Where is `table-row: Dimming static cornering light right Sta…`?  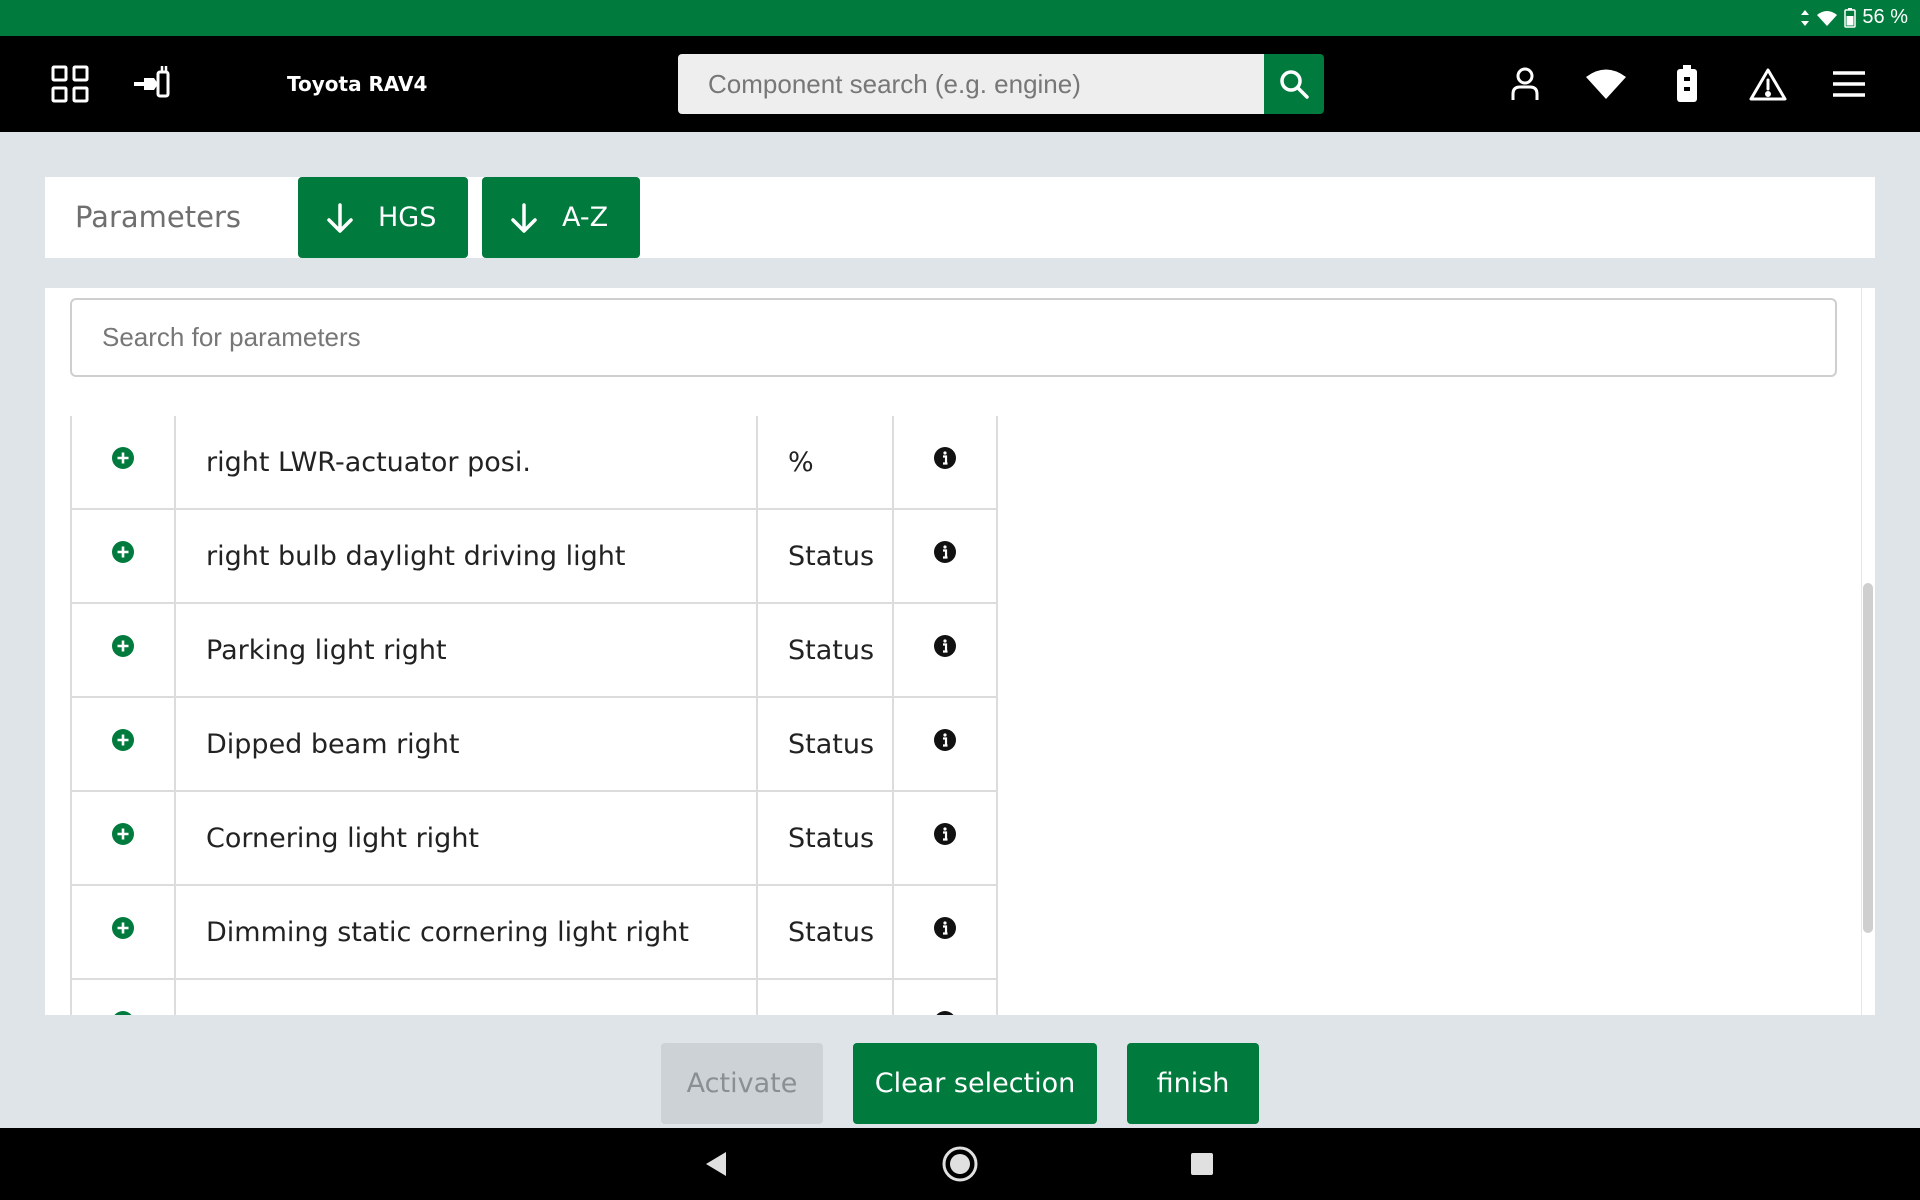
table-row: Dimming static cornering light right Sta… is located at coordinates (534, 933).